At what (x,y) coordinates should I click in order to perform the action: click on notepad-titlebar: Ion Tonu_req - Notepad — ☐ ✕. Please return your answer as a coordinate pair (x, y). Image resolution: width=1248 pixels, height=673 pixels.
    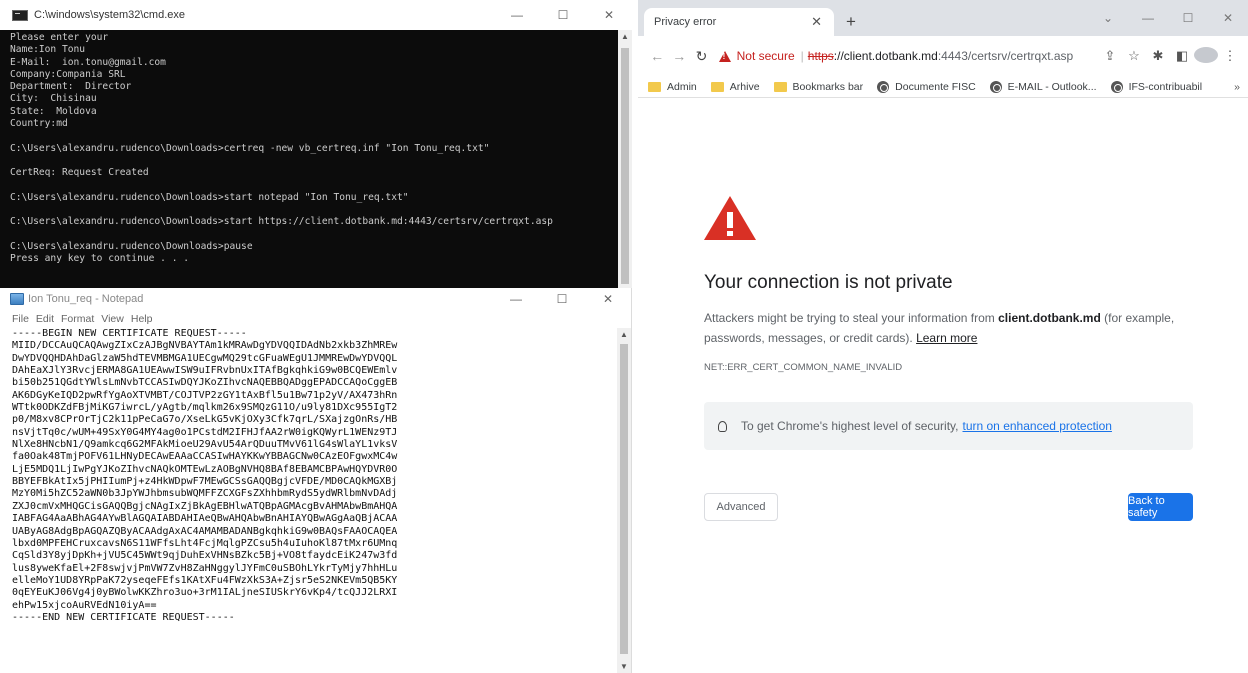
    Looking at the image, I should click on (315, 299).